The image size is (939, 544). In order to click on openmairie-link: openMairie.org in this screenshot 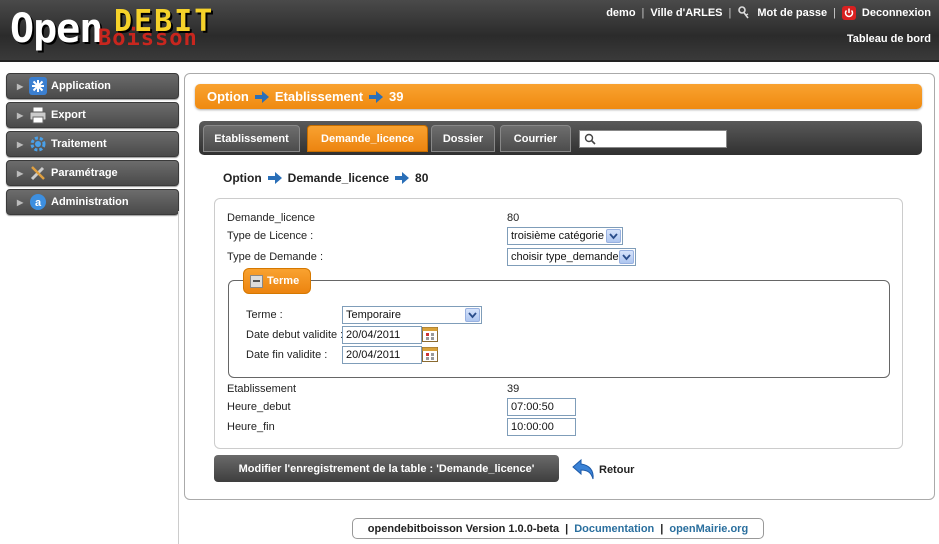, I will do `click(708, 529)`.